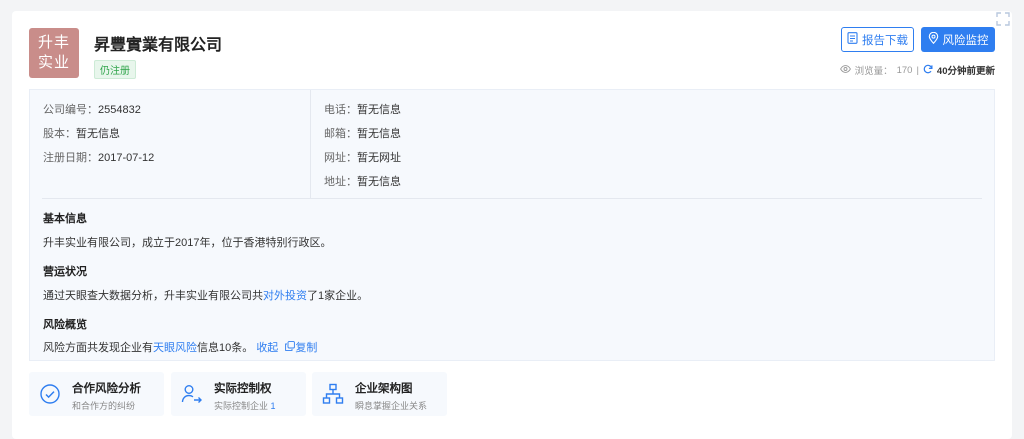 This screenshot has width=1024, height=439. I want to click on website-row: 网址：暂无网址, so click(362, 157).